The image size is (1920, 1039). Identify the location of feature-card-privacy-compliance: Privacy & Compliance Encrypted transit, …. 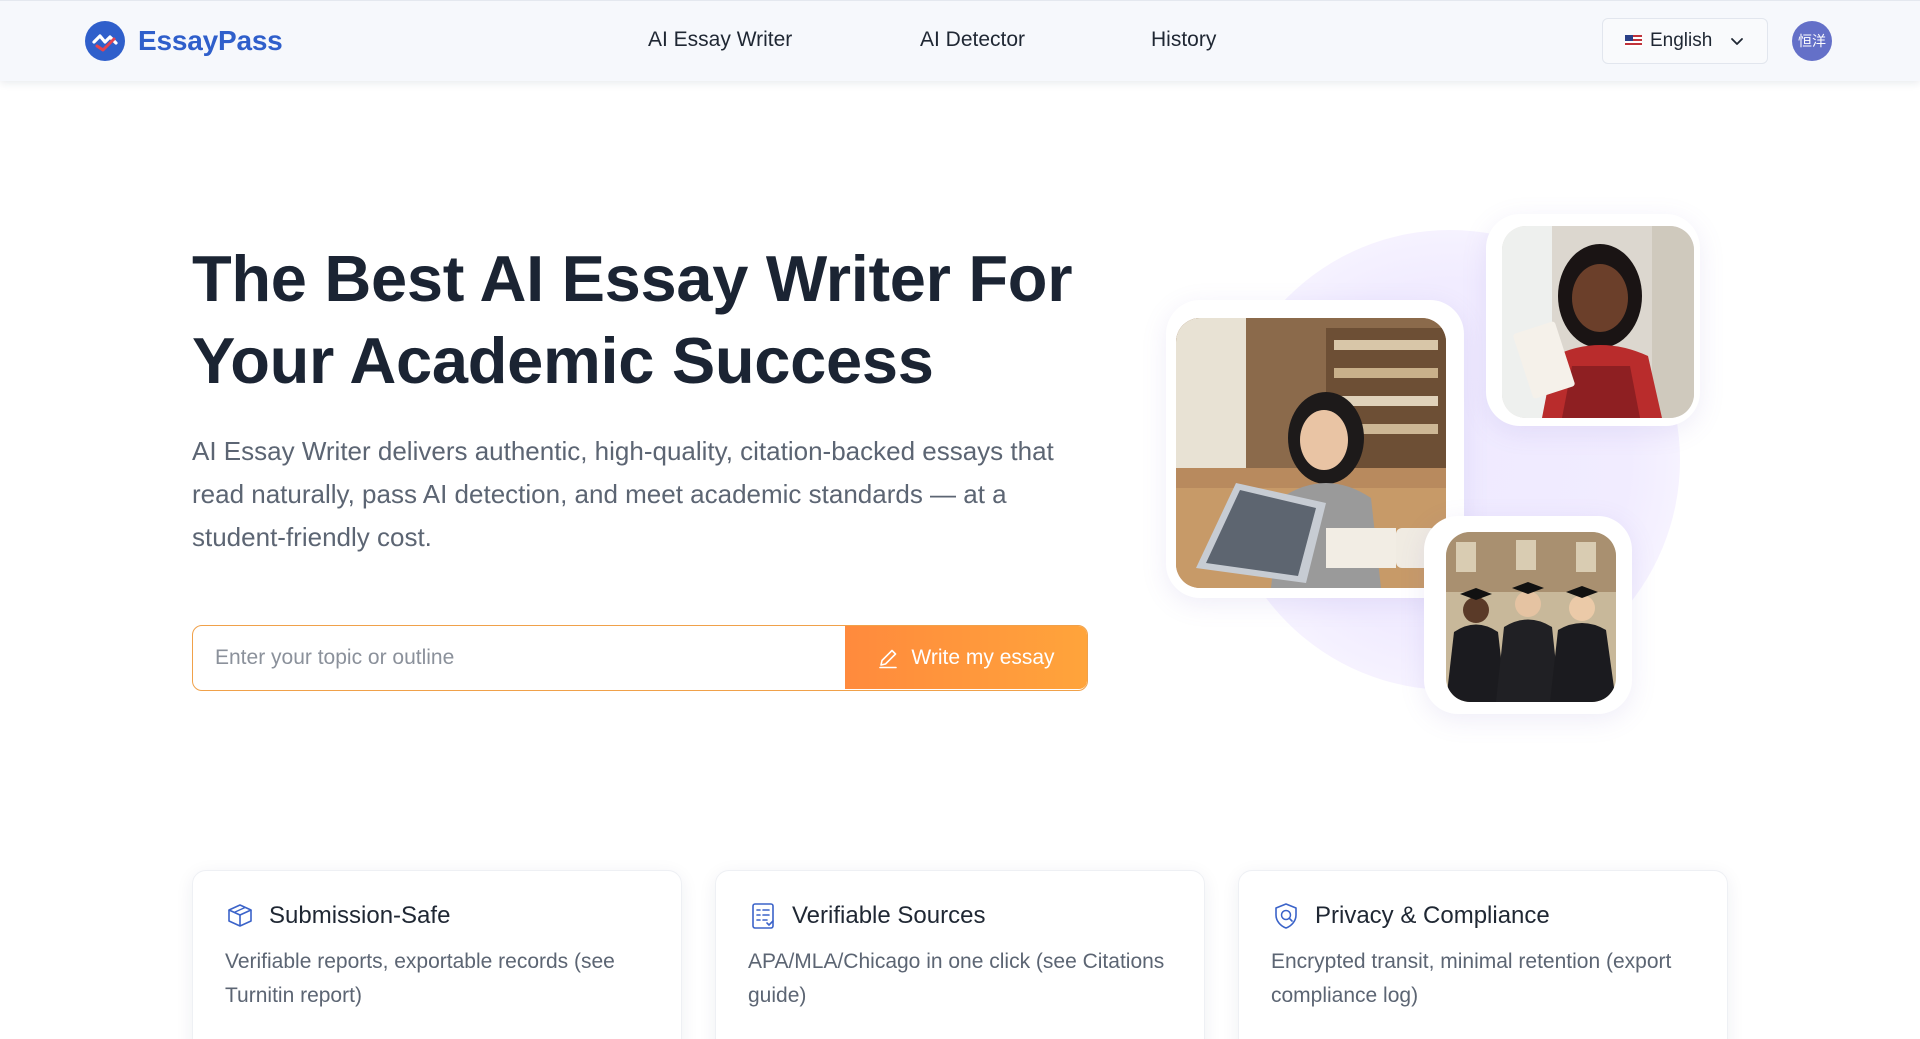
(1483, 954).